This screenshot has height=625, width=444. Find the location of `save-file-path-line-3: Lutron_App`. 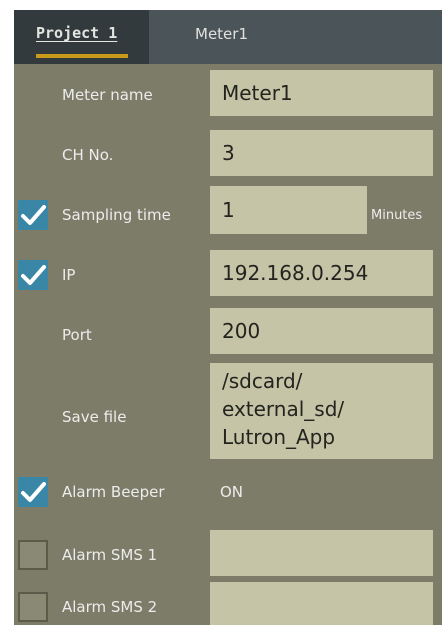

save-file-path-line-3: Lutron_App is located at coordinates (279, 437).